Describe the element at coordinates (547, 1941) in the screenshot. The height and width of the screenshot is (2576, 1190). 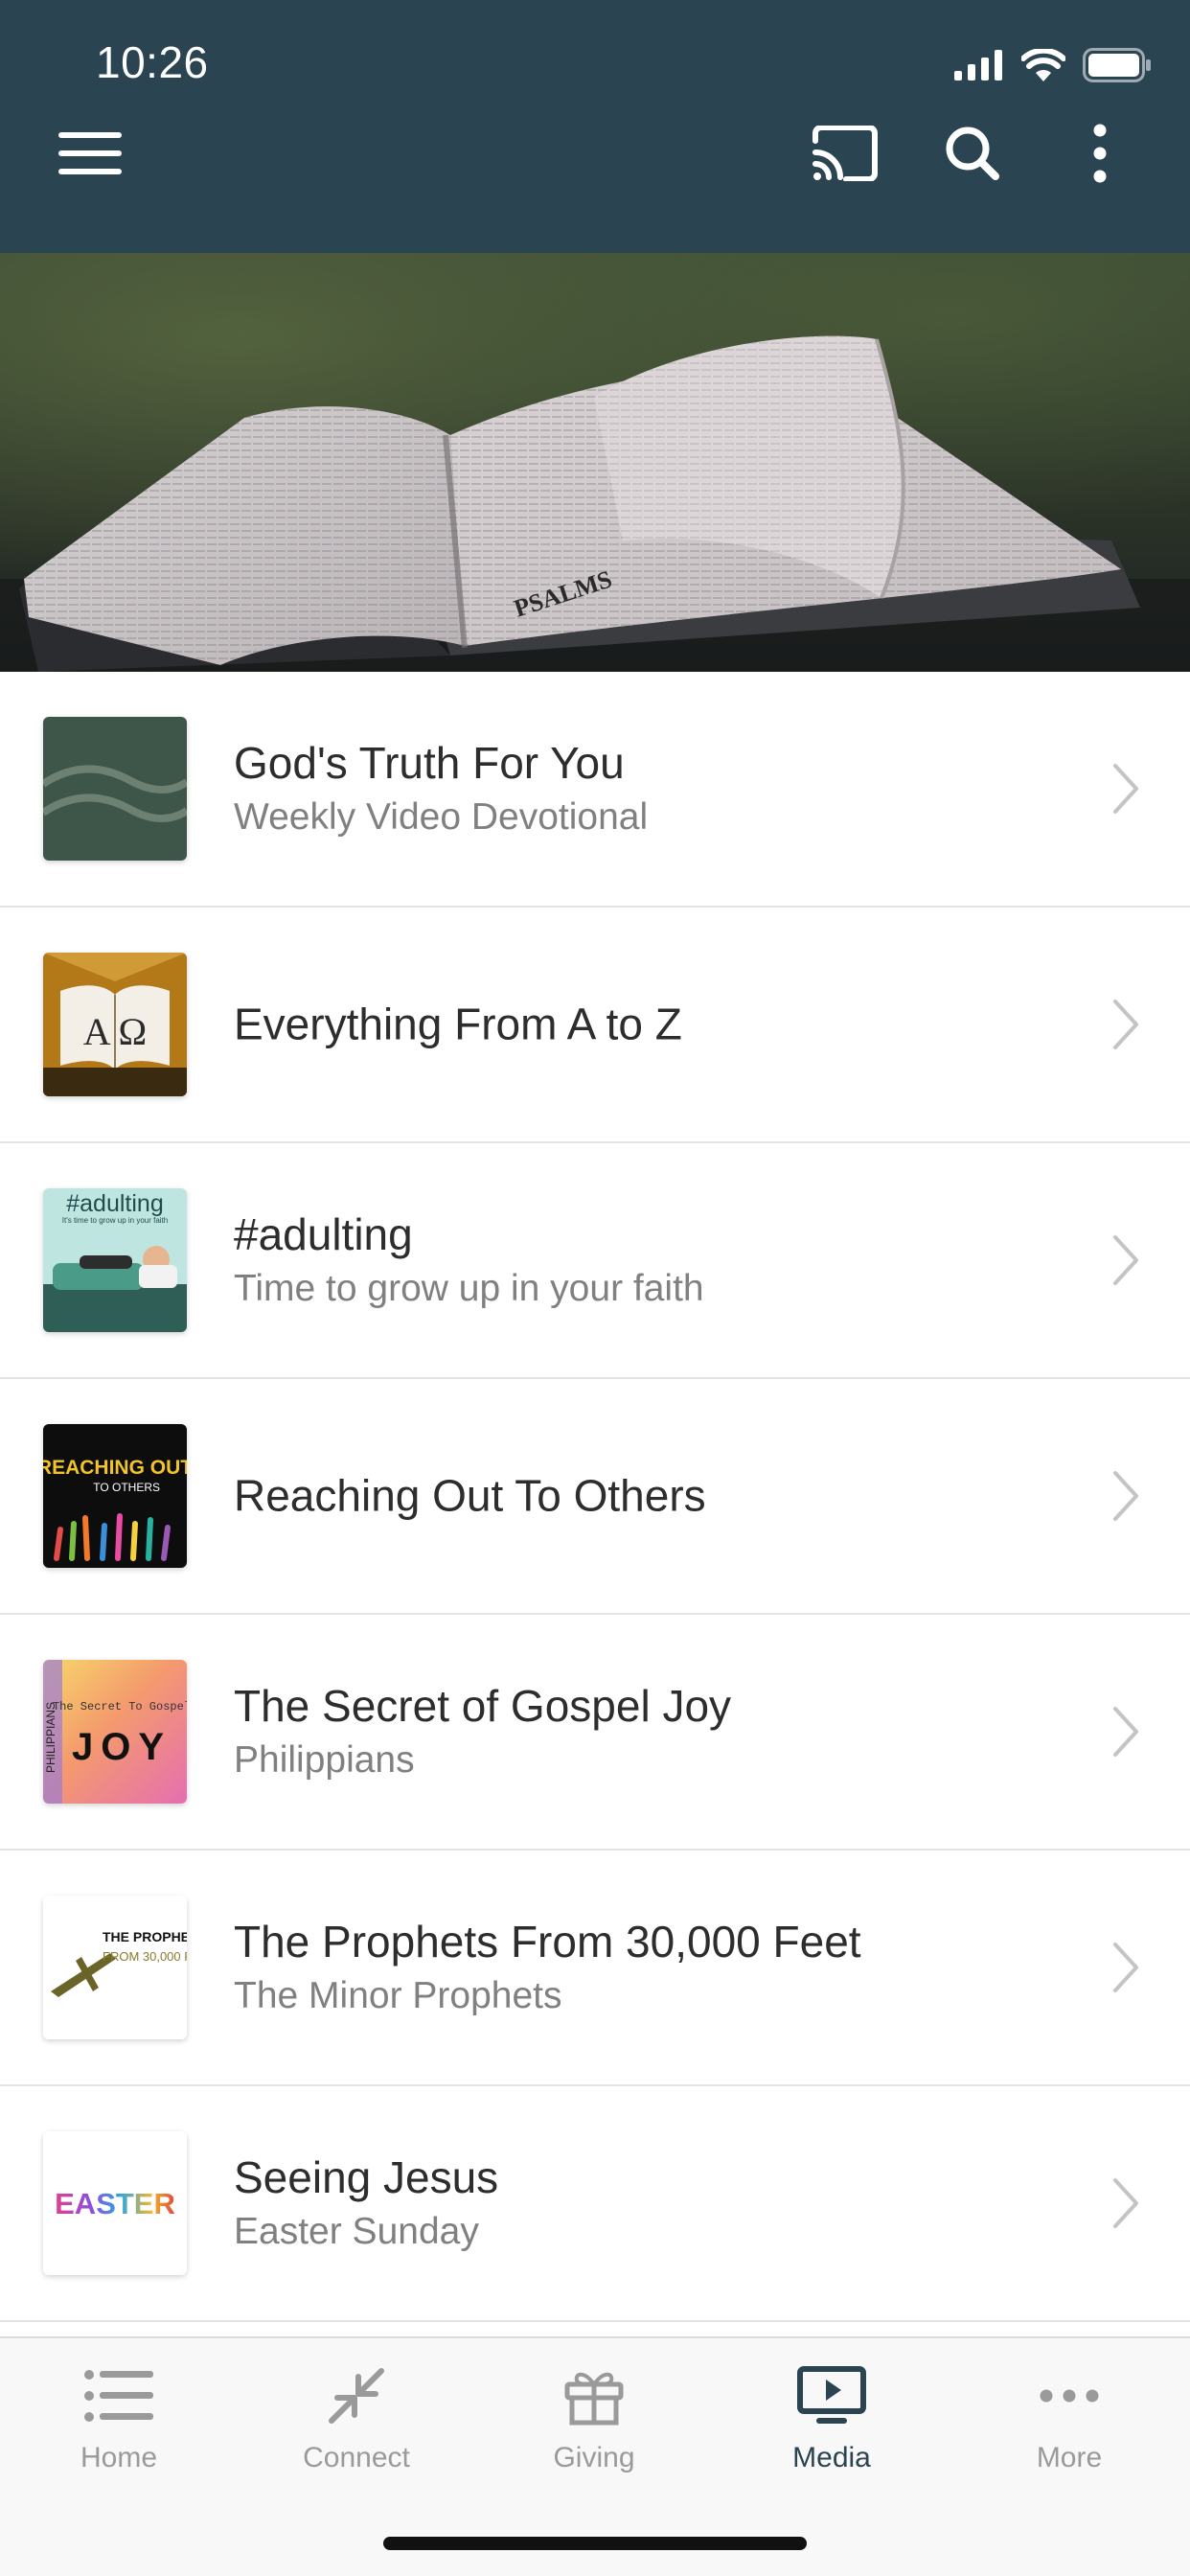
I see `list-item-title: The Prophets From 30,000 Feet` at that location.